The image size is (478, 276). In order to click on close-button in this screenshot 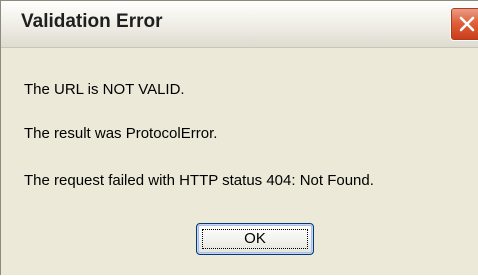, I will do `click(464, 24)`.